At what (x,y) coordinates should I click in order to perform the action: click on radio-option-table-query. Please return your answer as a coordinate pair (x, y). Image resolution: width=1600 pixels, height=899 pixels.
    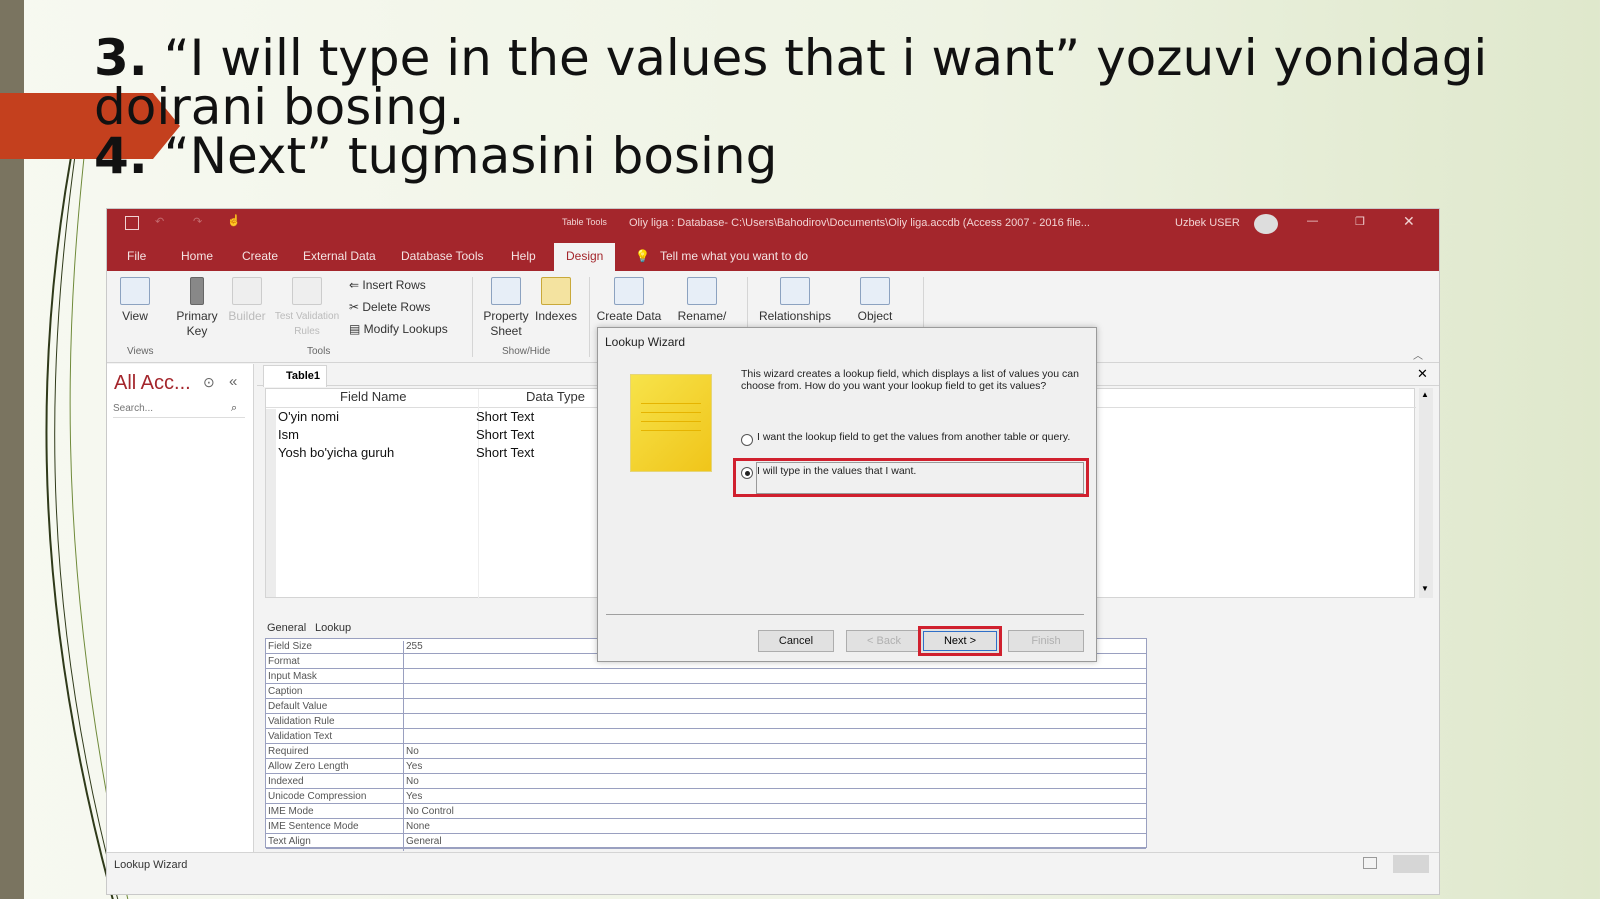
    Looking at the image, I should click on (747, 440).